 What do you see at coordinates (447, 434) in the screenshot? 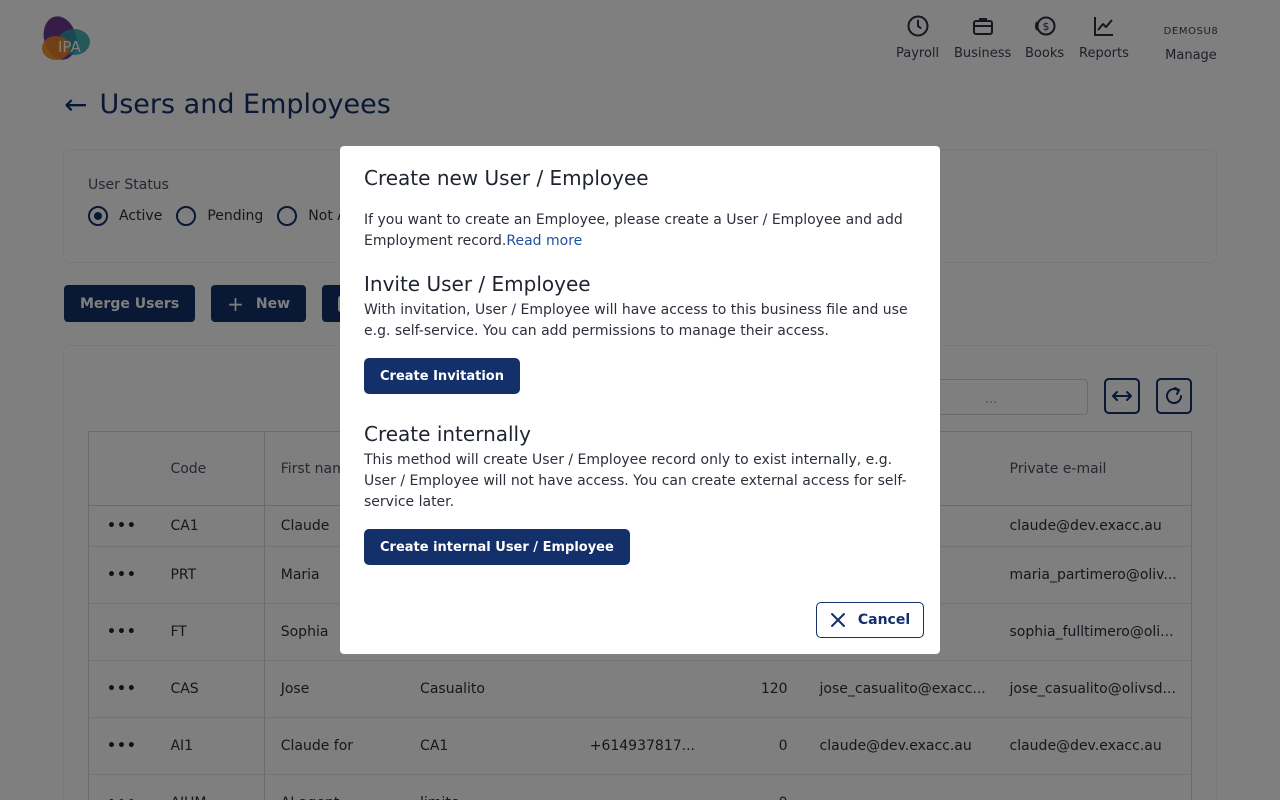
I see `internal-heading: Create internally` at bounding box center [447, 434].